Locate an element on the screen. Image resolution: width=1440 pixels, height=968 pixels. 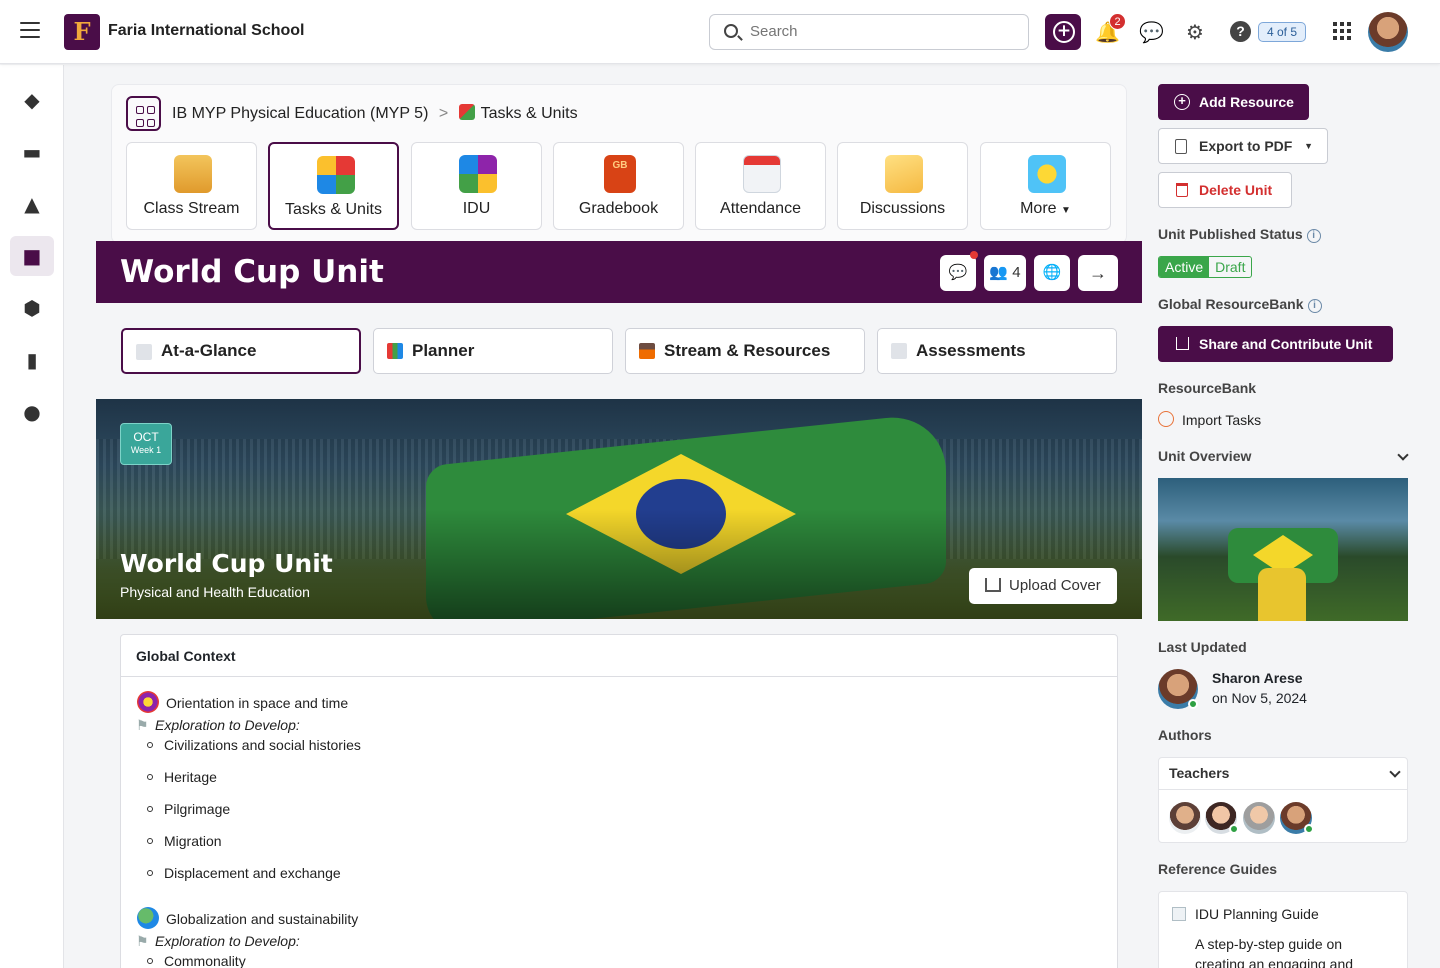
menu-icon is located at coordinates (30, 30).